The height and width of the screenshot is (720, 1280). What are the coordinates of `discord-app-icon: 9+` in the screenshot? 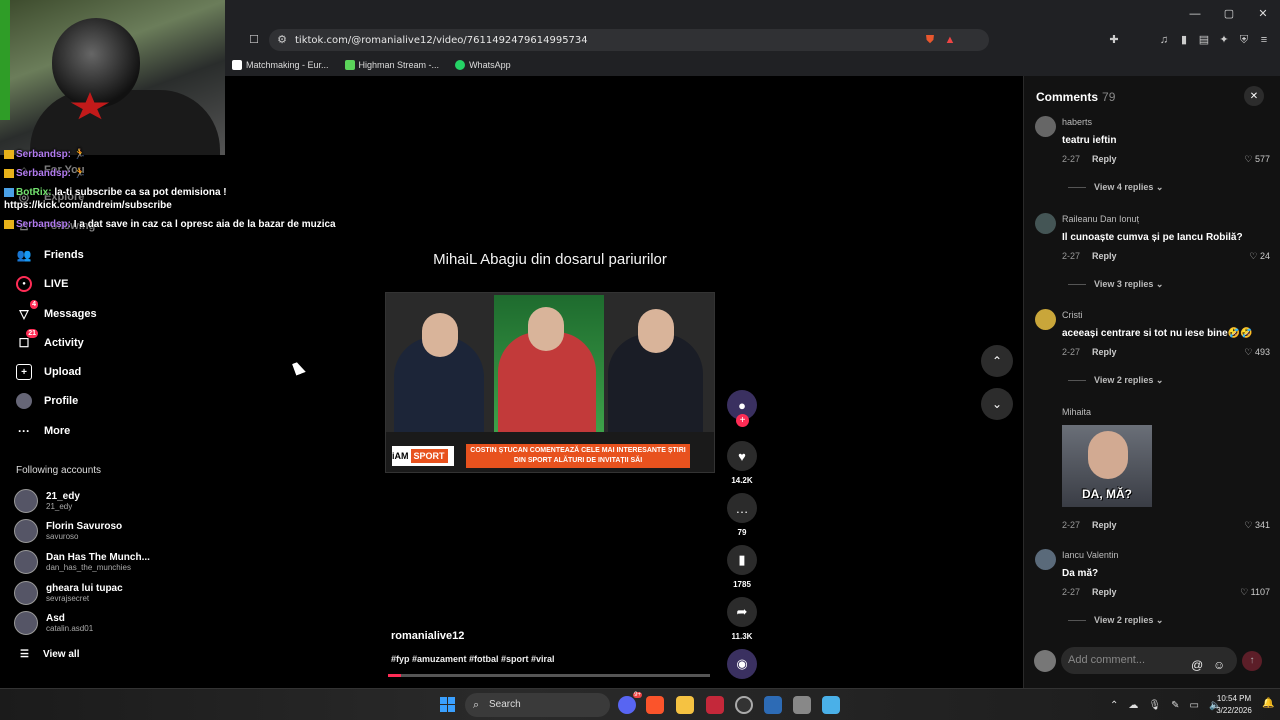 It's located at (630, 703).